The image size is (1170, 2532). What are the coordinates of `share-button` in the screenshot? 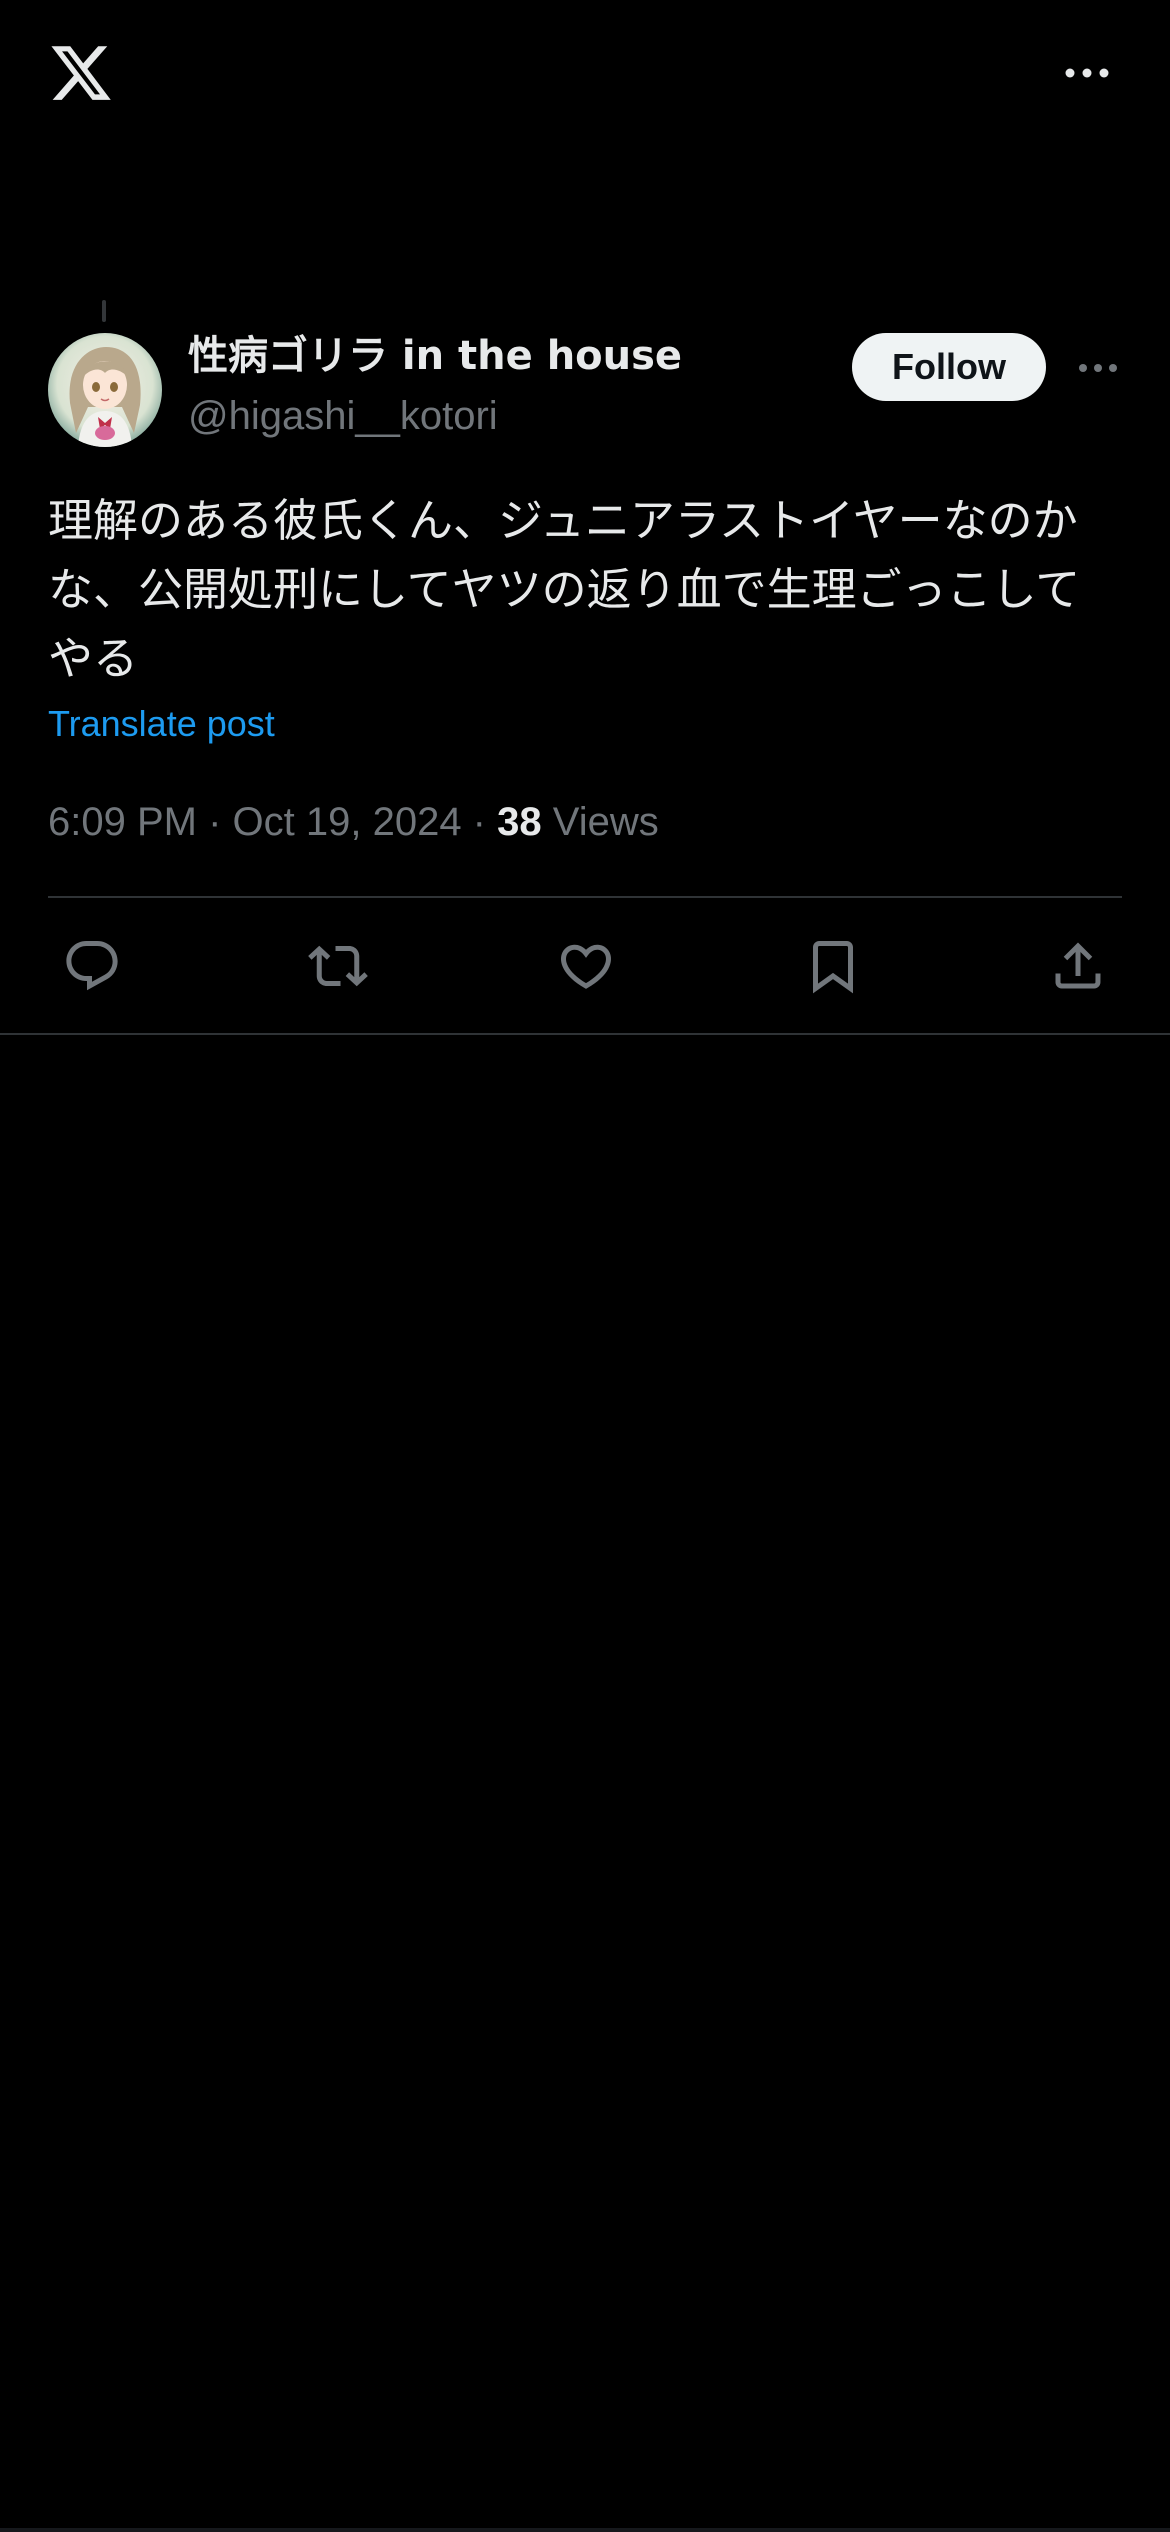 It's located at (1078, 966).